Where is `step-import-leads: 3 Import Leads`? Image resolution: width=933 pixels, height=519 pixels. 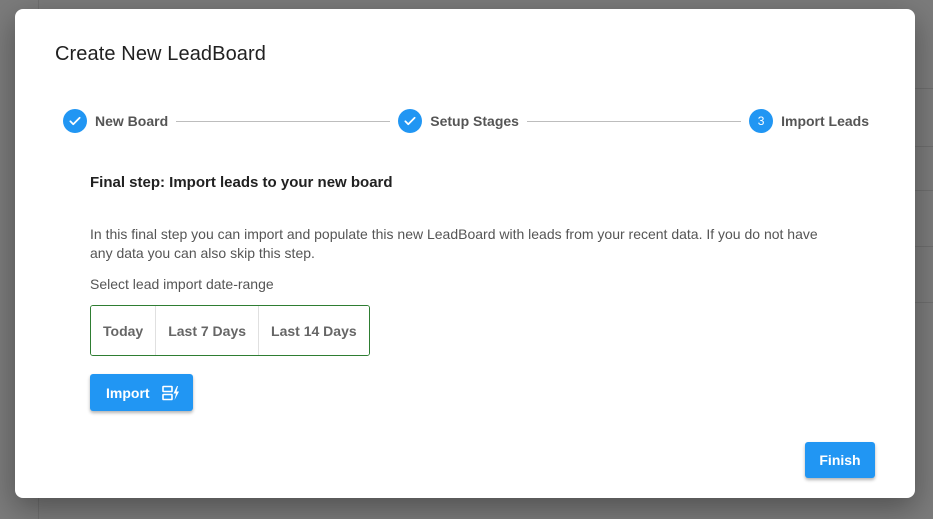 step-import-leads: 3 Import Leads is located at coordinates (809, 121).